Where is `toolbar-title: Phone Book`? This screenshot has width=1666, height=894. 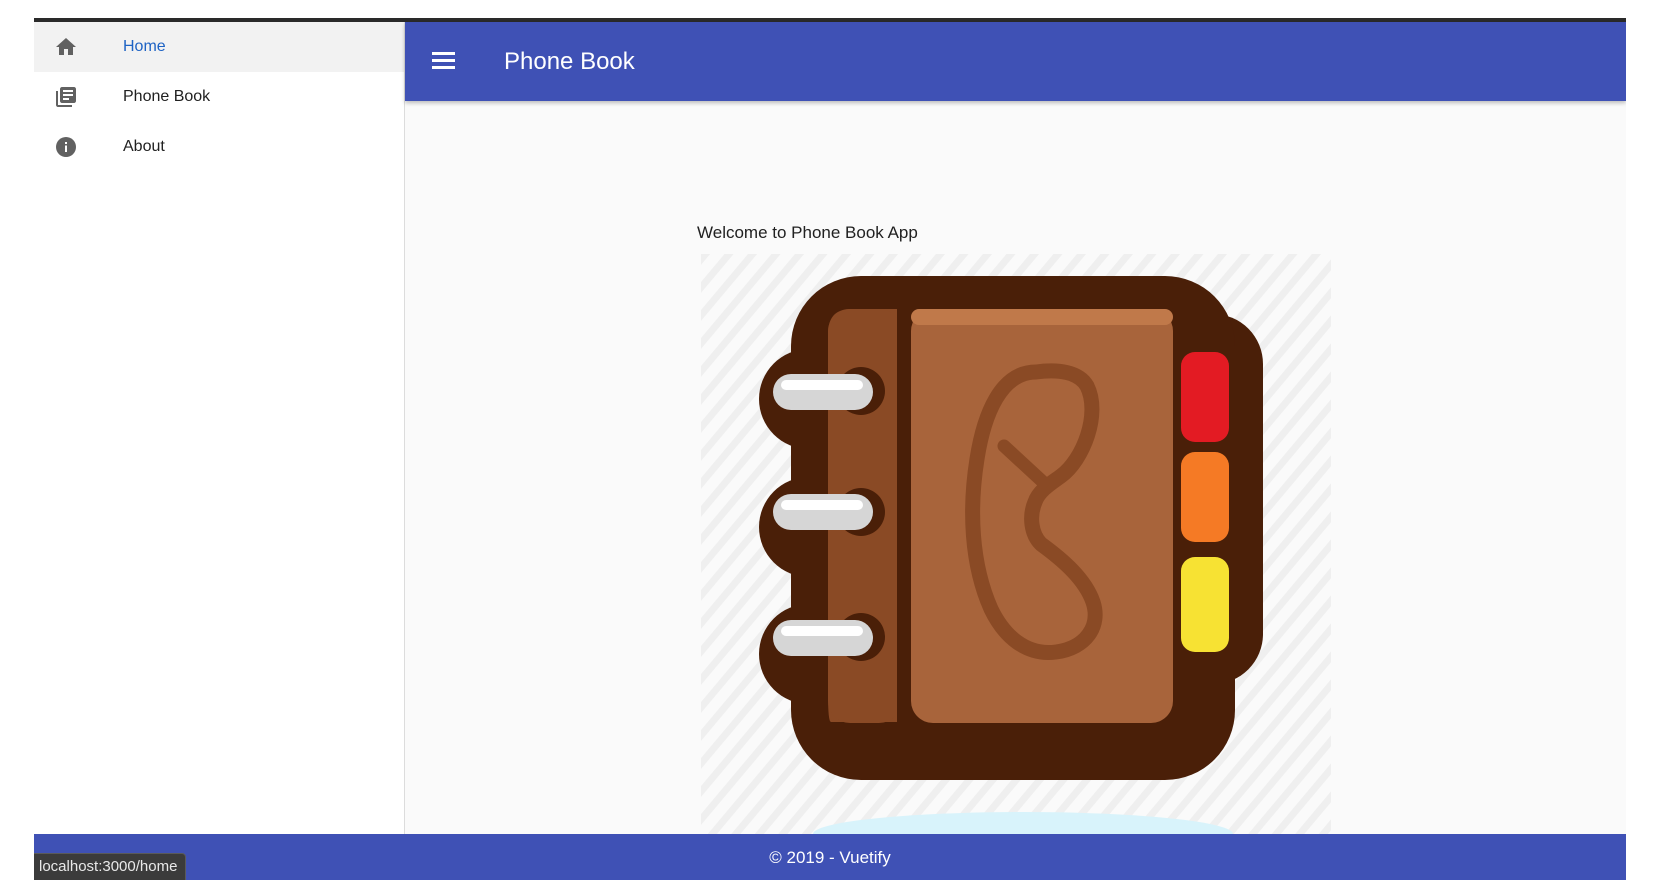
toolbar-title: Phone Book is located at coordinates (569, 61).